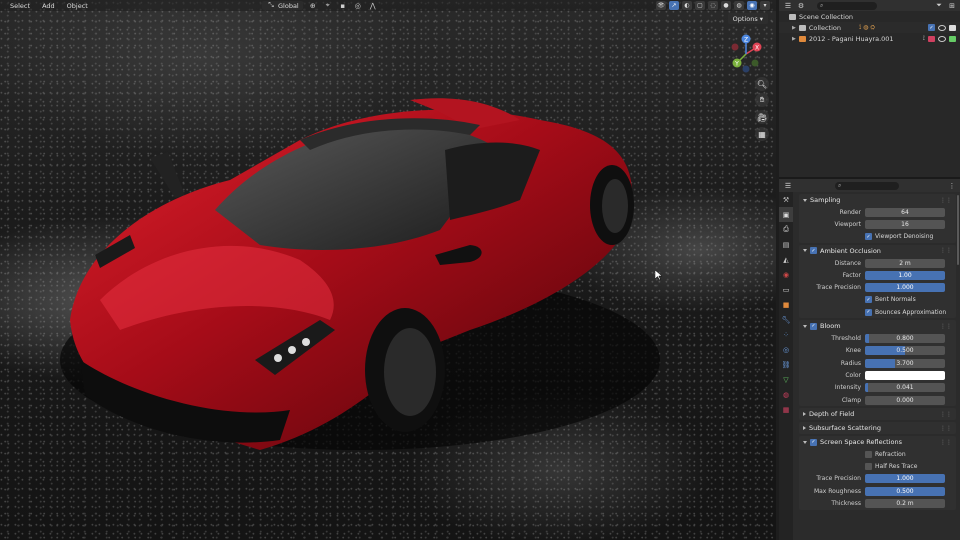 This screenshot has width=960, height=540. Describe the element at coordinates (687, 5) in the screenshot. I see `overlay-icon: ◐` at that location.